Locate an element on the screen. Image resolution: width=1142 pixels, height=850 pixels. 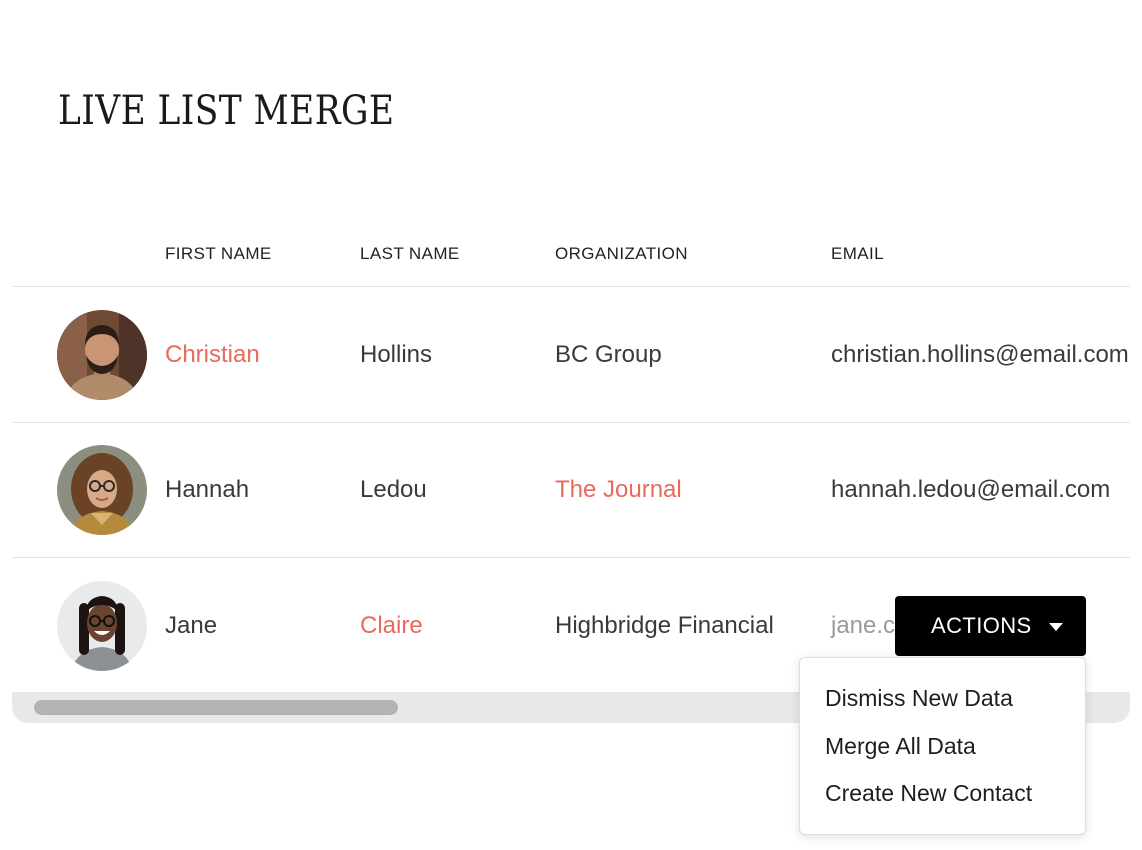
table-header: FIRST NAME LAST NAME ORGANIZATION EMAIL is located at coordinates (571, 256).